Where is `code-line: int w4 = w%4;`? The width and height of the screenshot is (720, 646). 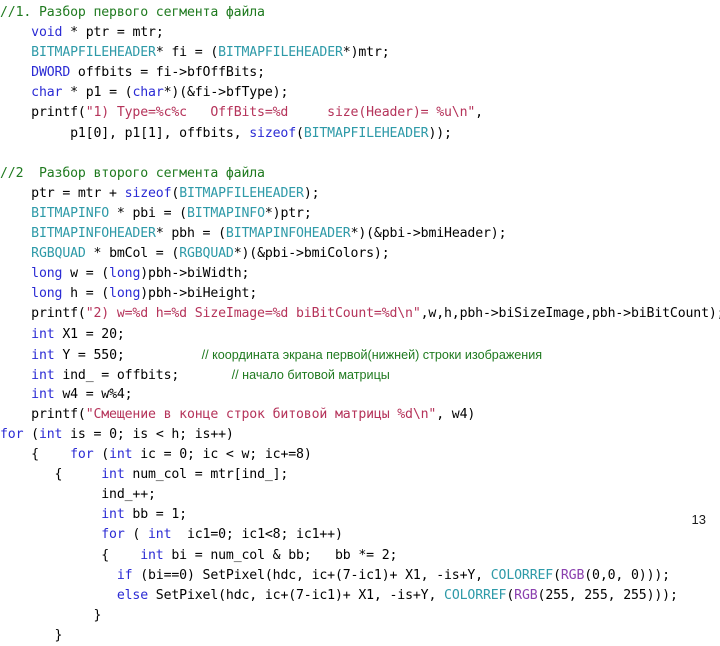
code-line: int w4 = w%4; is located at coordinates (360, 395).